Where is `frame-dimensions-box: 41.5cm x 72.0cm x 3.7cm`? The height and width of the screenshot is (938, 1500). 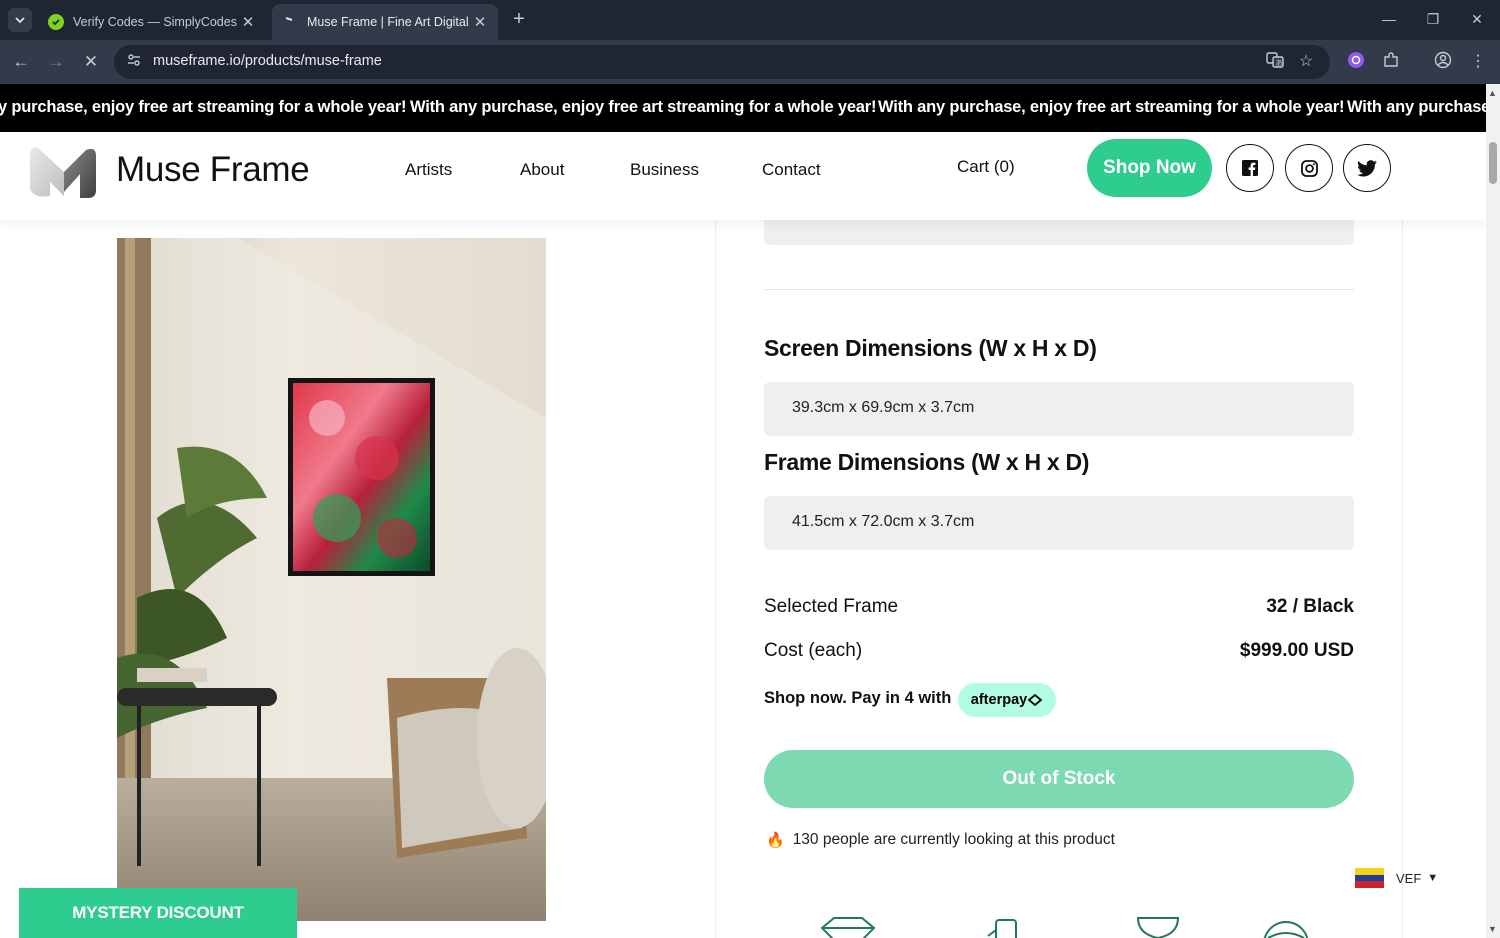 frame-dimensions-box: 41.5cm x 72.0cm x 3.7cm is located at coordinates (1059, 523).